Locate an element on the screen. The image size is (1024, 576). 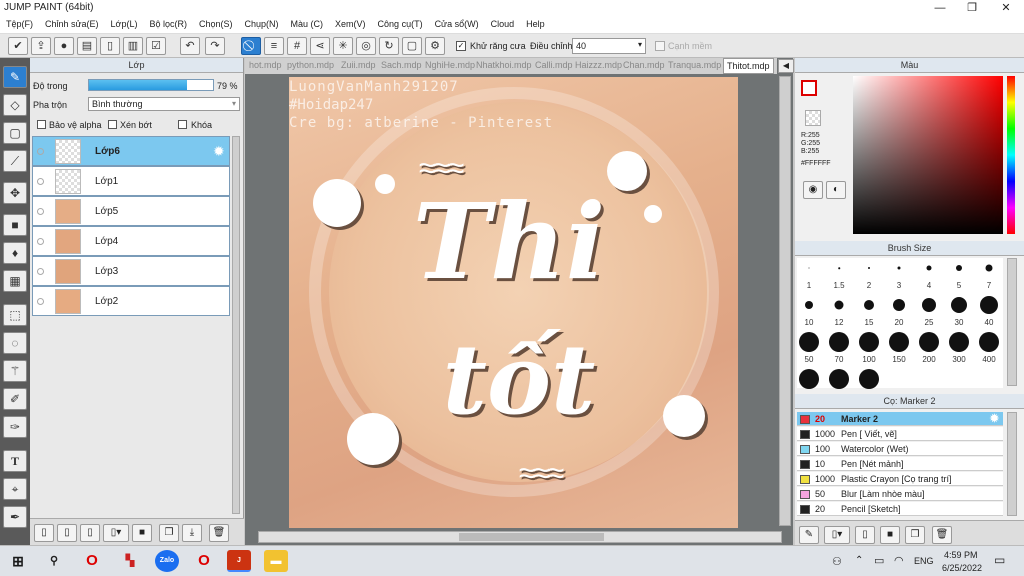
checklist-icon: ☑ is located at coordinates (156, 46).